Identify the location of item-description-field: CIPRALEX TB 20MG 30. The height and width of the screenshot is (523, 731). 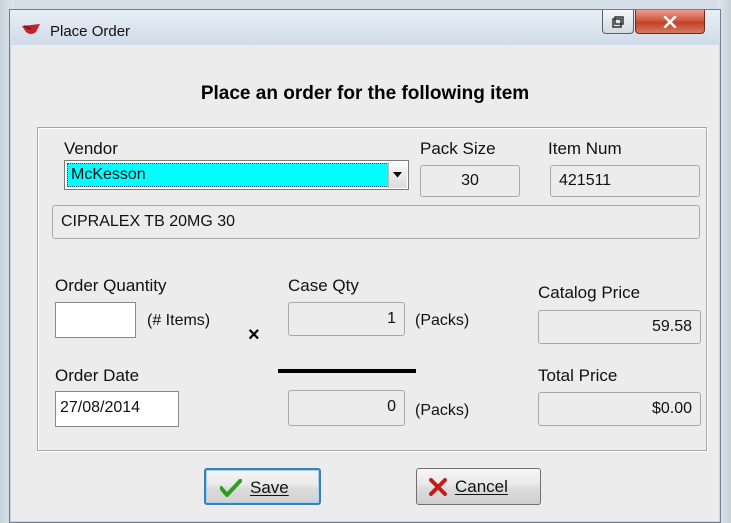
(376, 222).